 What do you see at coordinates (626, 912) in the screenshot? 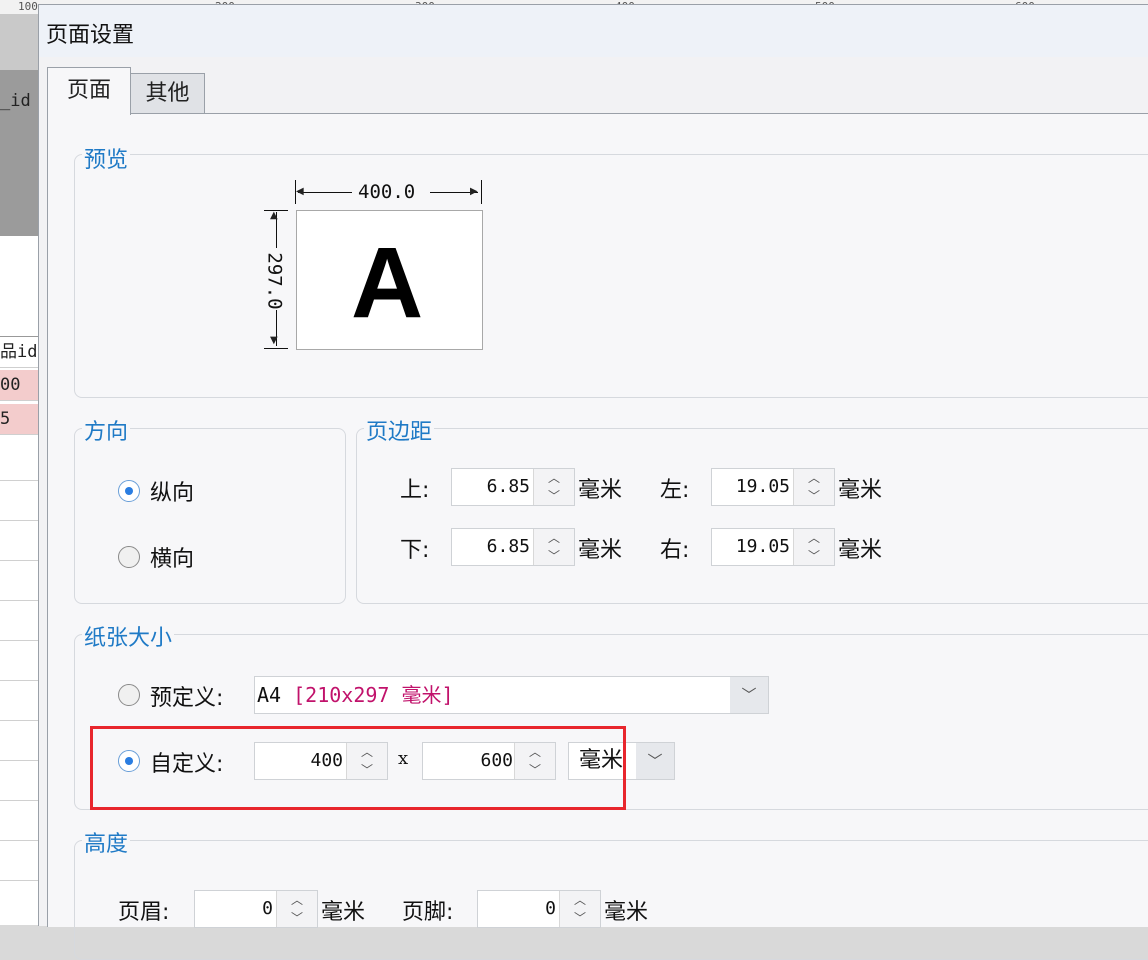
I see `footer-height-unit: 毫米` at bounding box center [626, 912].